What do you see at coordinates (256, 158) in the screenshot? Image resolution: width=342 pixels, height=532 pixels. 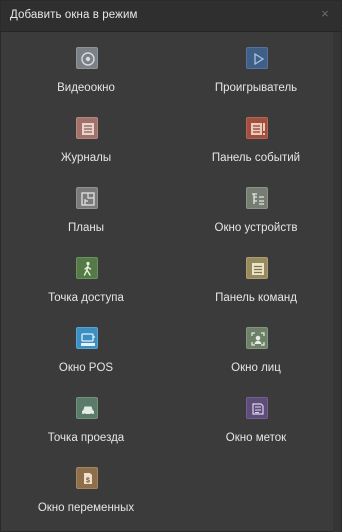 I see `item-label: Панель событий` at bounding box center [256, 158].